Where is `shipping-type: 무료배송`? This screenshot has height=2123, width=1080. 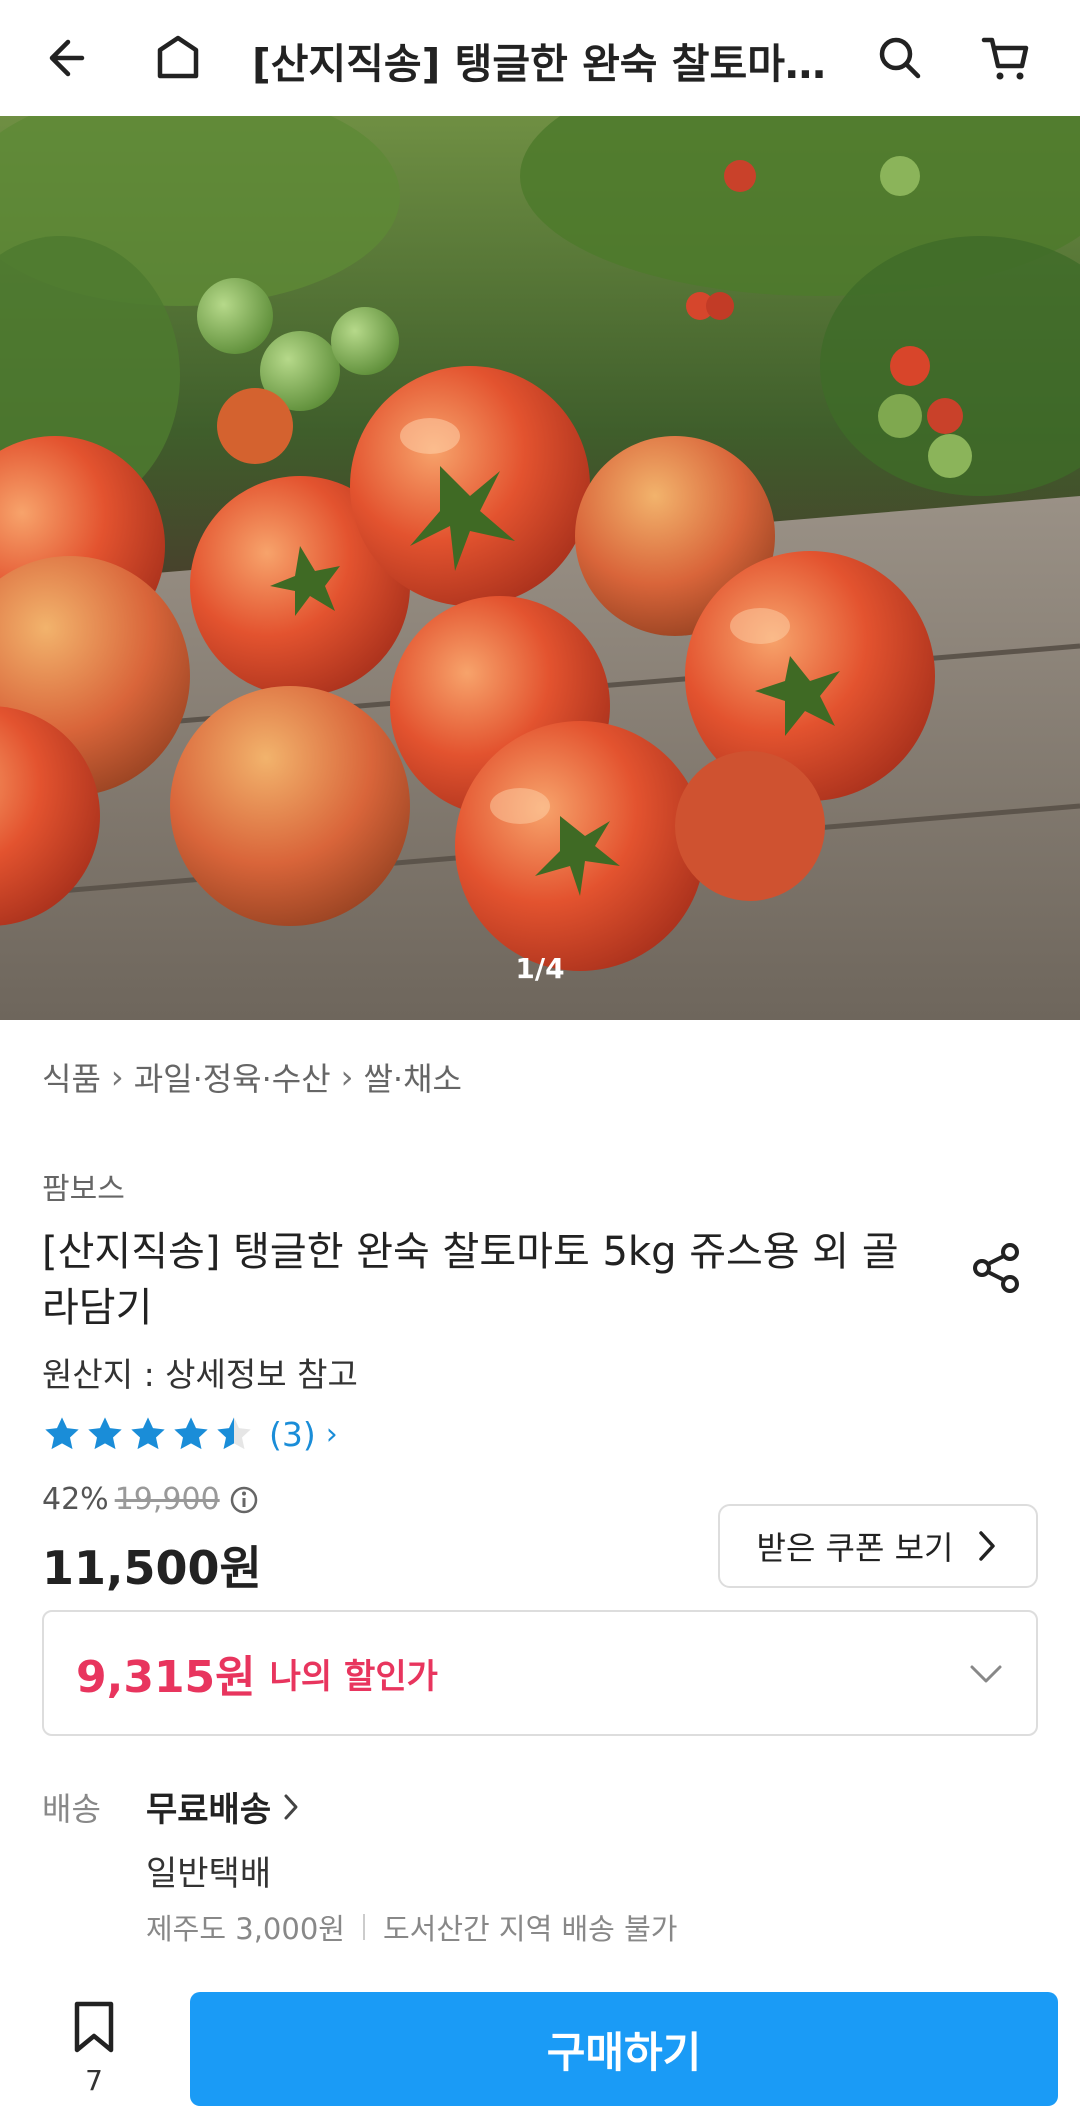
shipping-type: 무료배송 is located at coordinates (223, 1806).